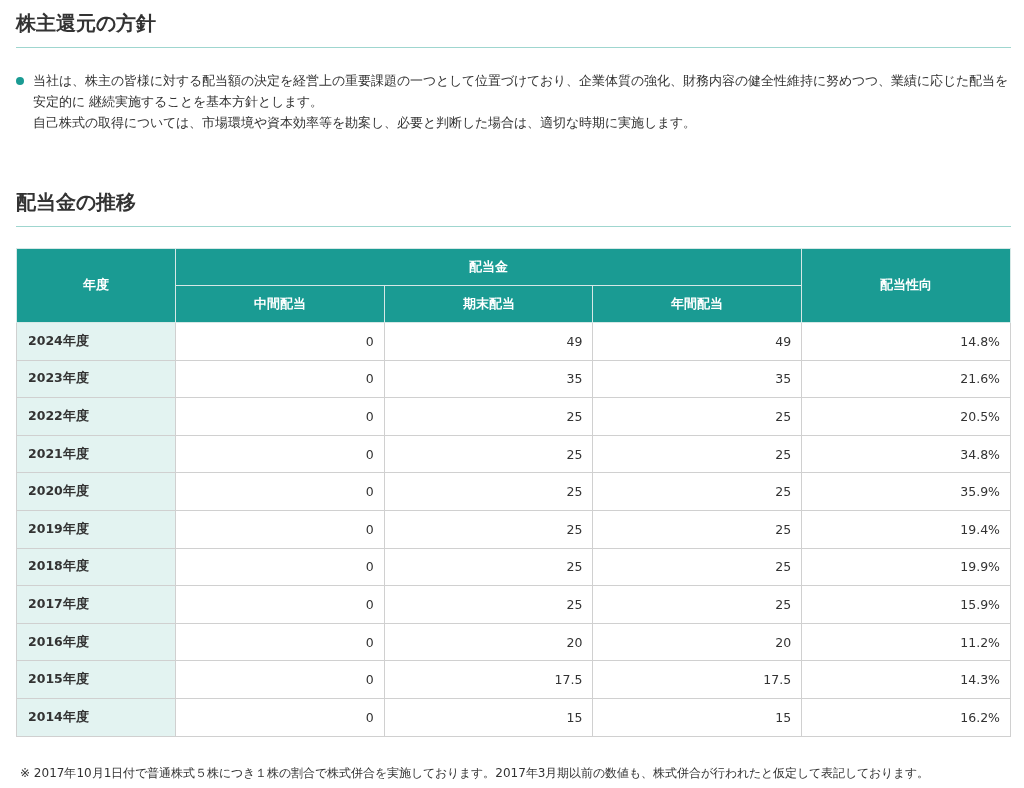 The image size is (1024, 788). I want to click on column-header: 配当性向, so click(906, 285).